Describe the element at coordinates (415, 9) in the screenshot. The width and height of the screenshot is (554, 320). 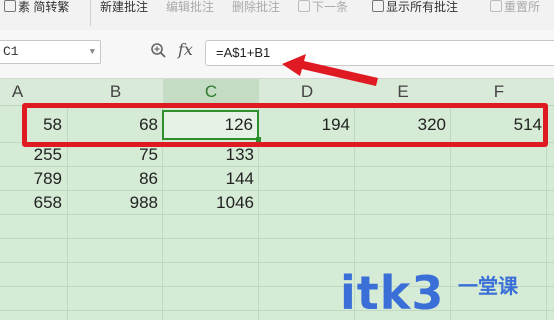
I see `show-all-comments-button: 显示所有批注` at that location.